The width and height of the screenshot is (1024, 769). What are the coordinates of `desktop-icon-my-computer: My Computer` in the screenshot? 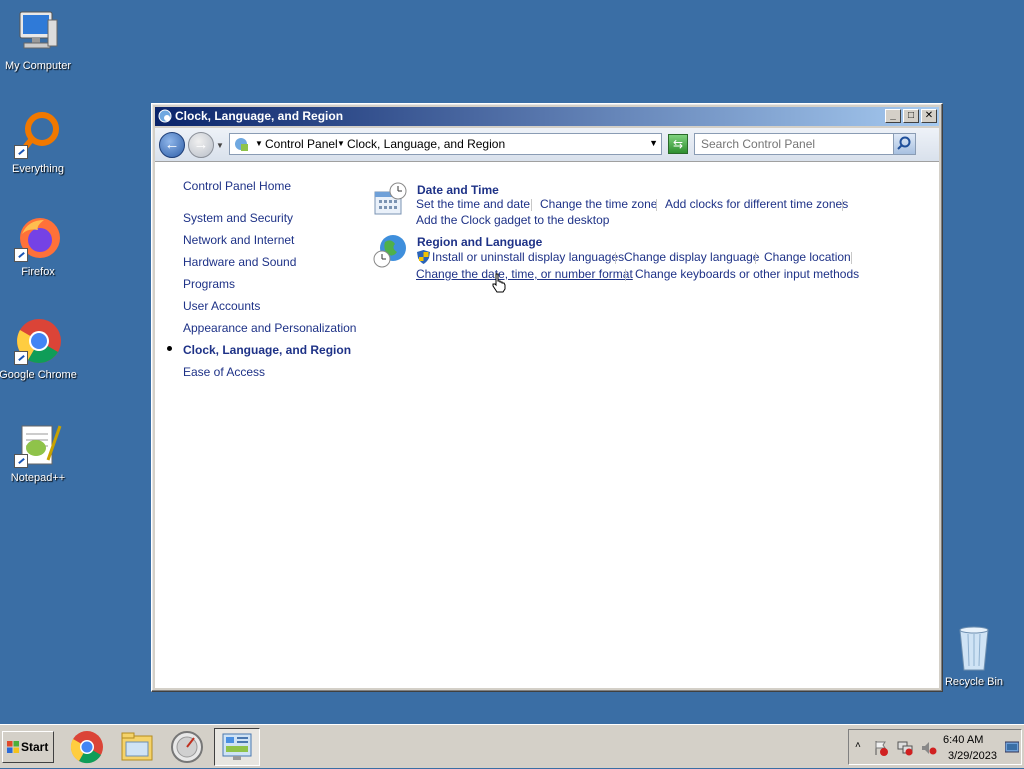 It's located at (39, 40).